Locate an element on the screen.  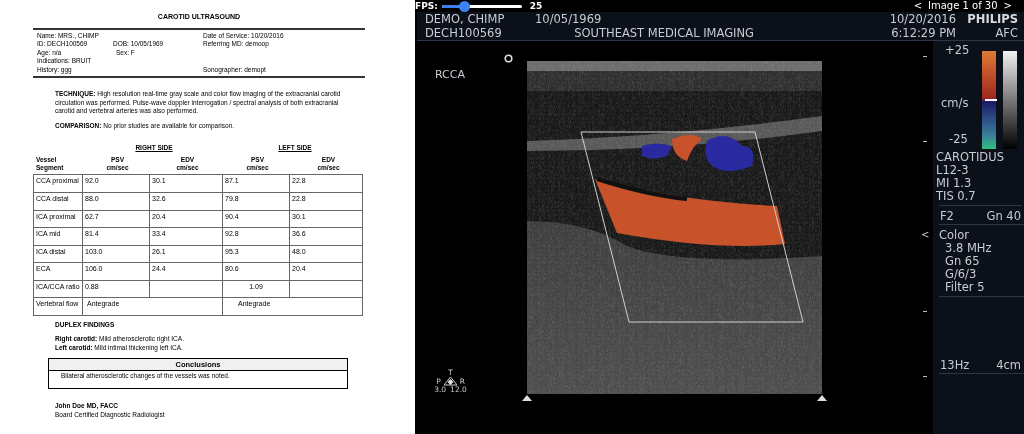
baseline-marker is located at coordinates (991, 100).